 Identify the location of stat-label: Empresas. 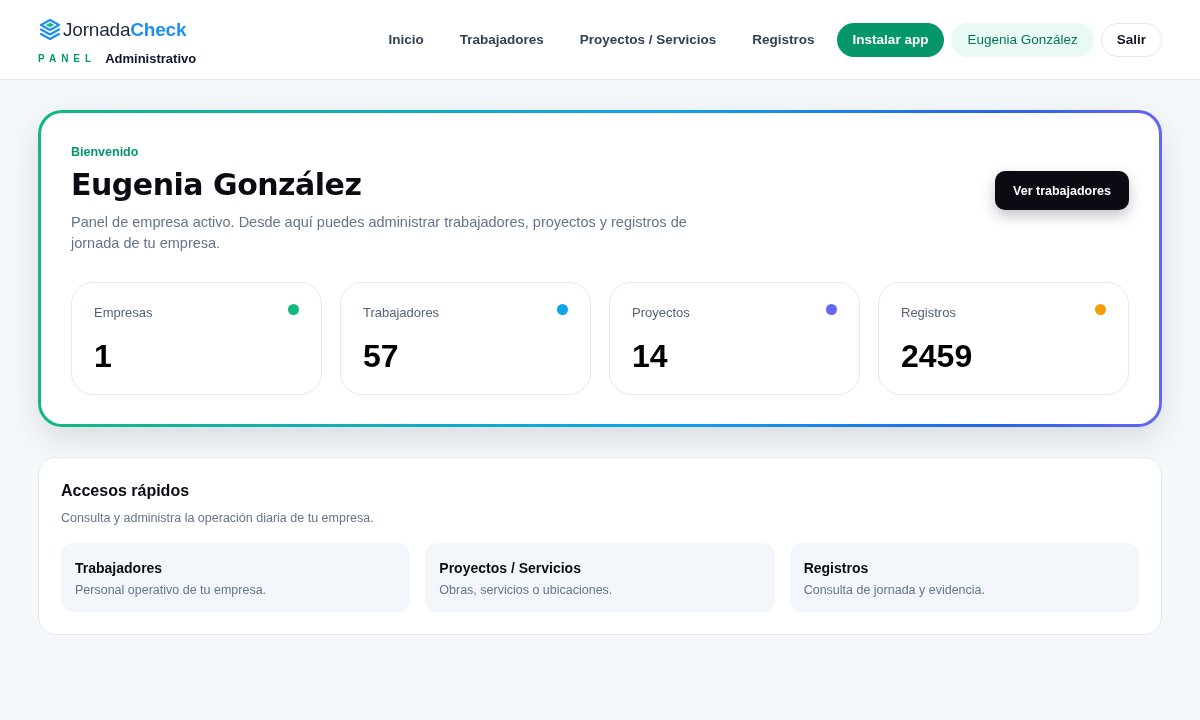
(123, 312).